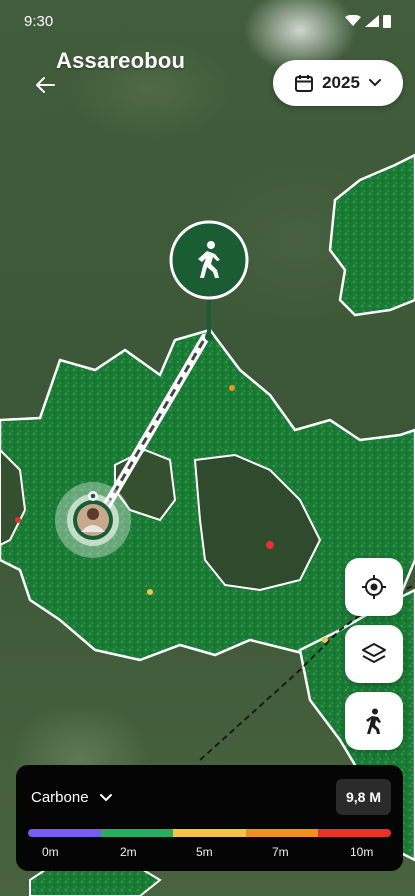 This screenshot has height=896, width=415. Describe the element at coordinates (372, 21) in the screenshot. I see `signal-icon` at that location.